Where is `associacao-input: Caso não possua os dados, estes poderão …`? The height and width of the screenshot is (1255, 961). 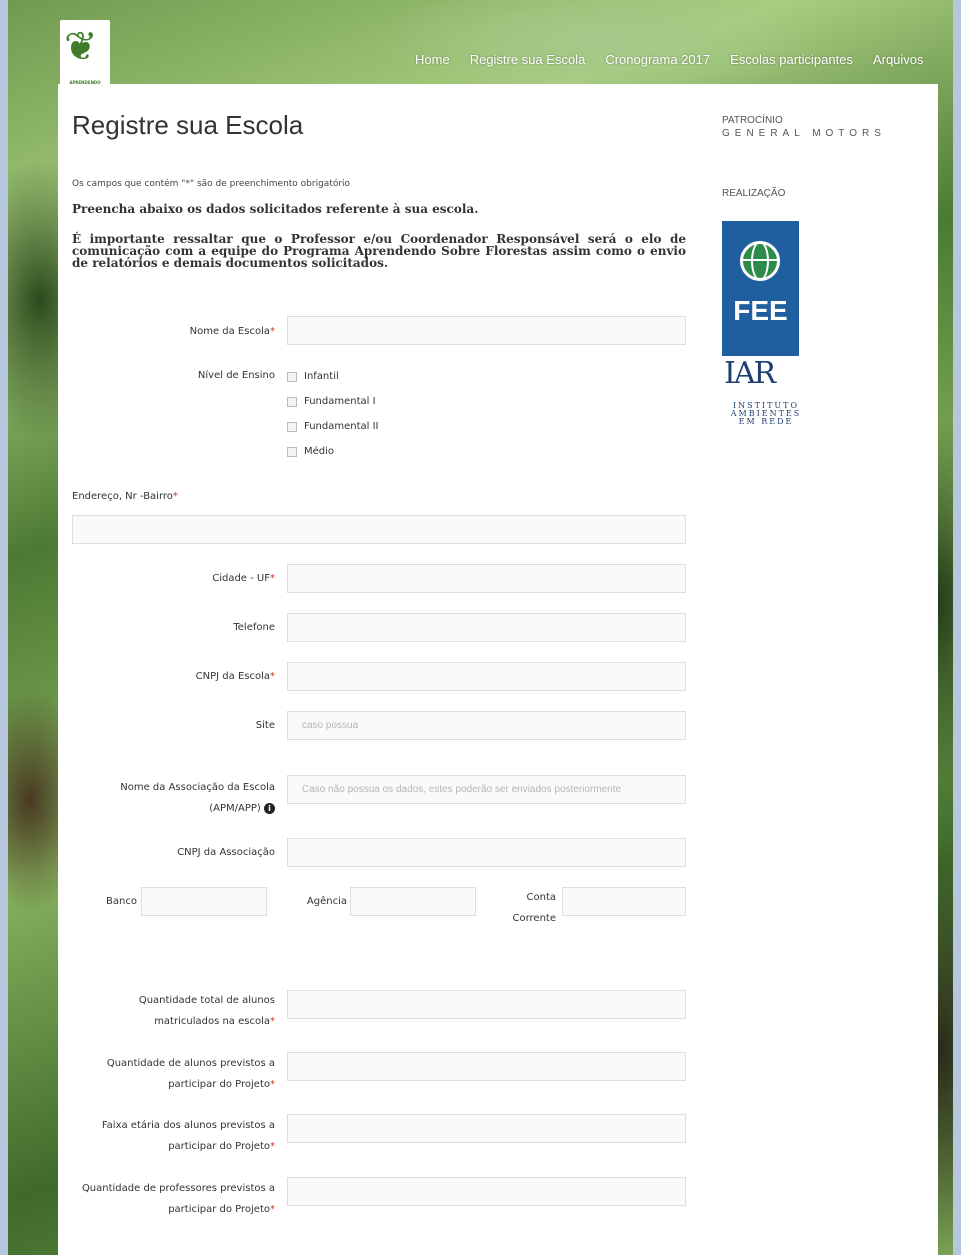
associacao-input: Caso não possua os dados, estes poderão … is located at coordinates (486, 789).